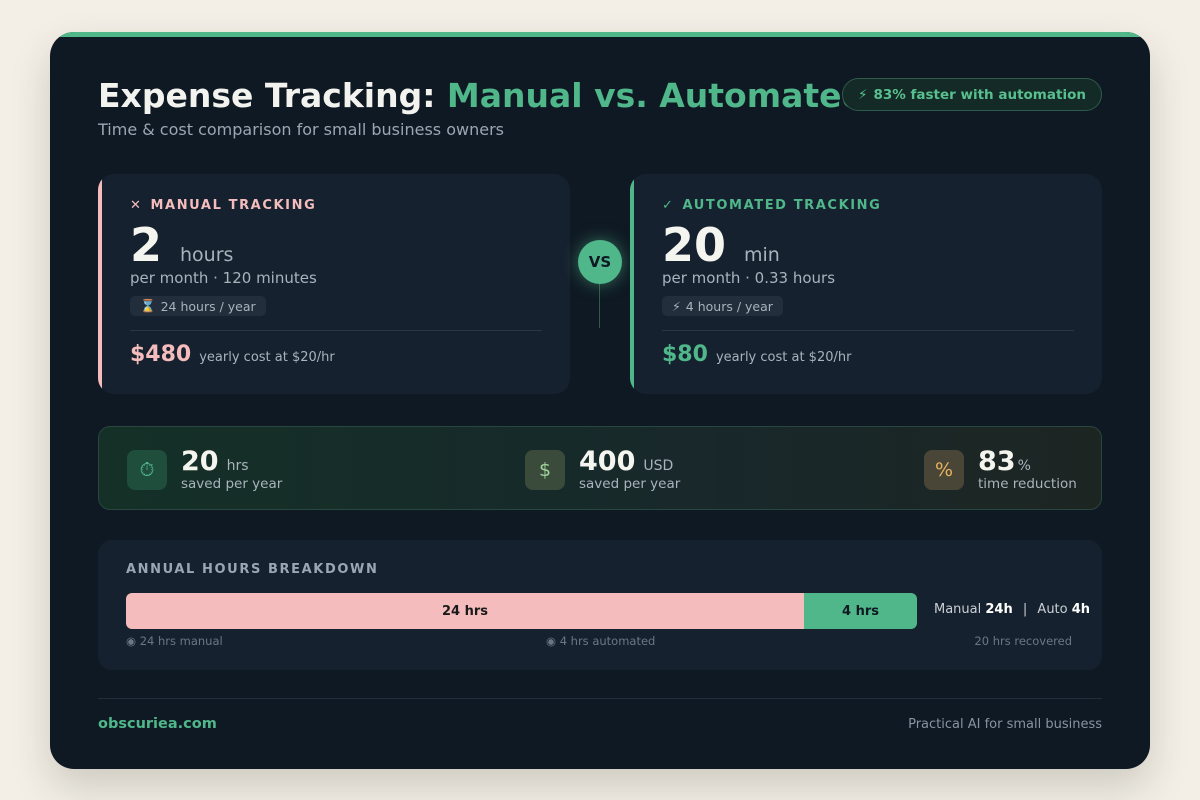  I want to click on footer-tagline: Practical AI for small business, so click(1005, 724).